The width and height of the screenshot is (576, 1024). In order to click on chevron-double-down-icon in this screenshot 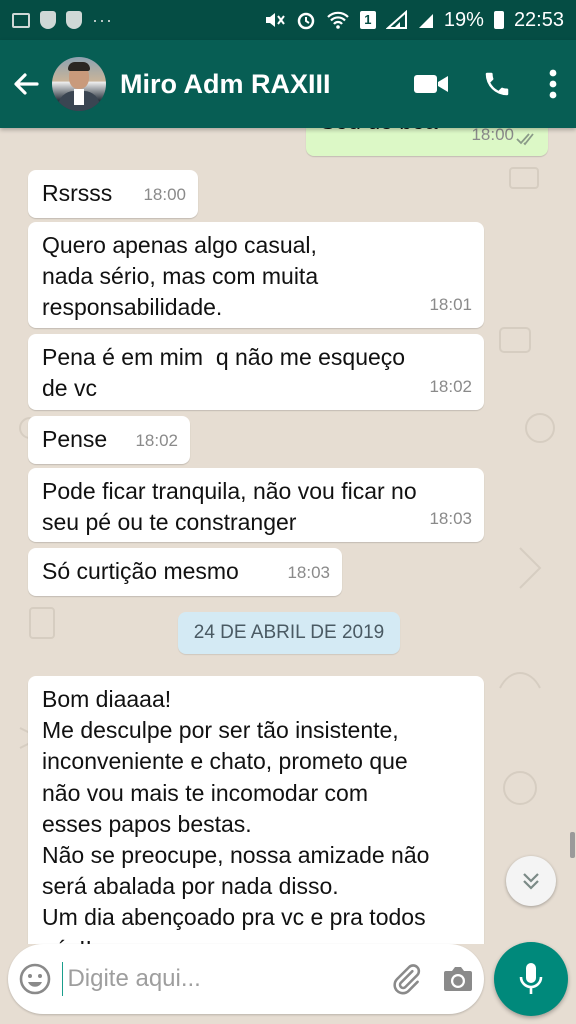, I will do `click(531, 881)`.